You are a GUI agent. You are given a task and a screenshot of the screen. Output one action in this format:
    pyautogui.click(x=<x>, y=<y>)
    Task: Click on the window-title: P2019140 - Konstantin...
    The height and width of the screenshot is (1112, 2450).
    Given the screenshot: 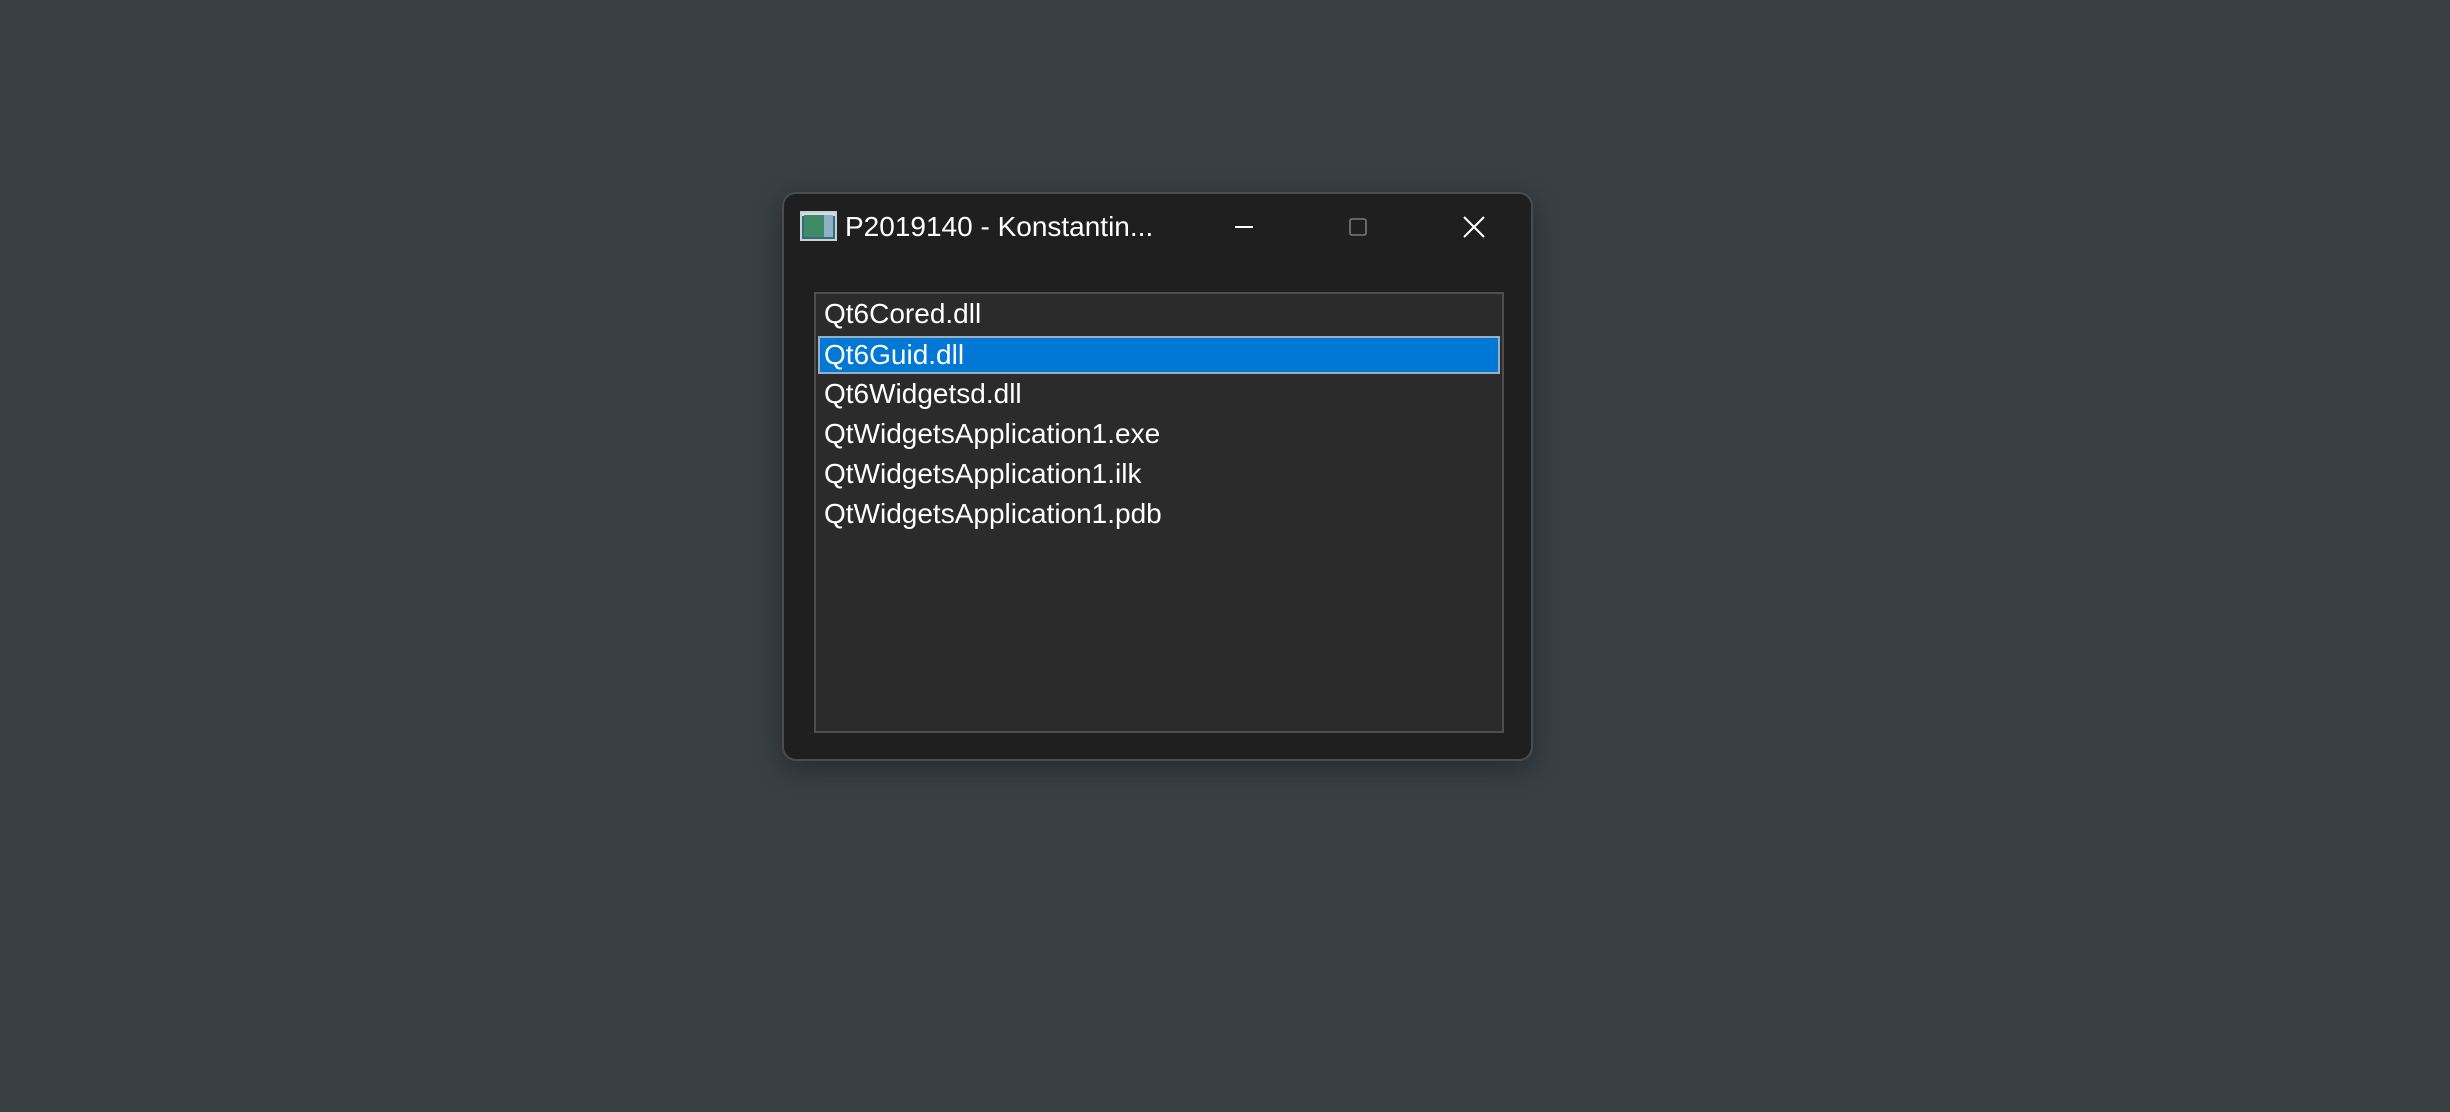 What is the action you would take?
    pyautogui.click(x=999, y=226)
    